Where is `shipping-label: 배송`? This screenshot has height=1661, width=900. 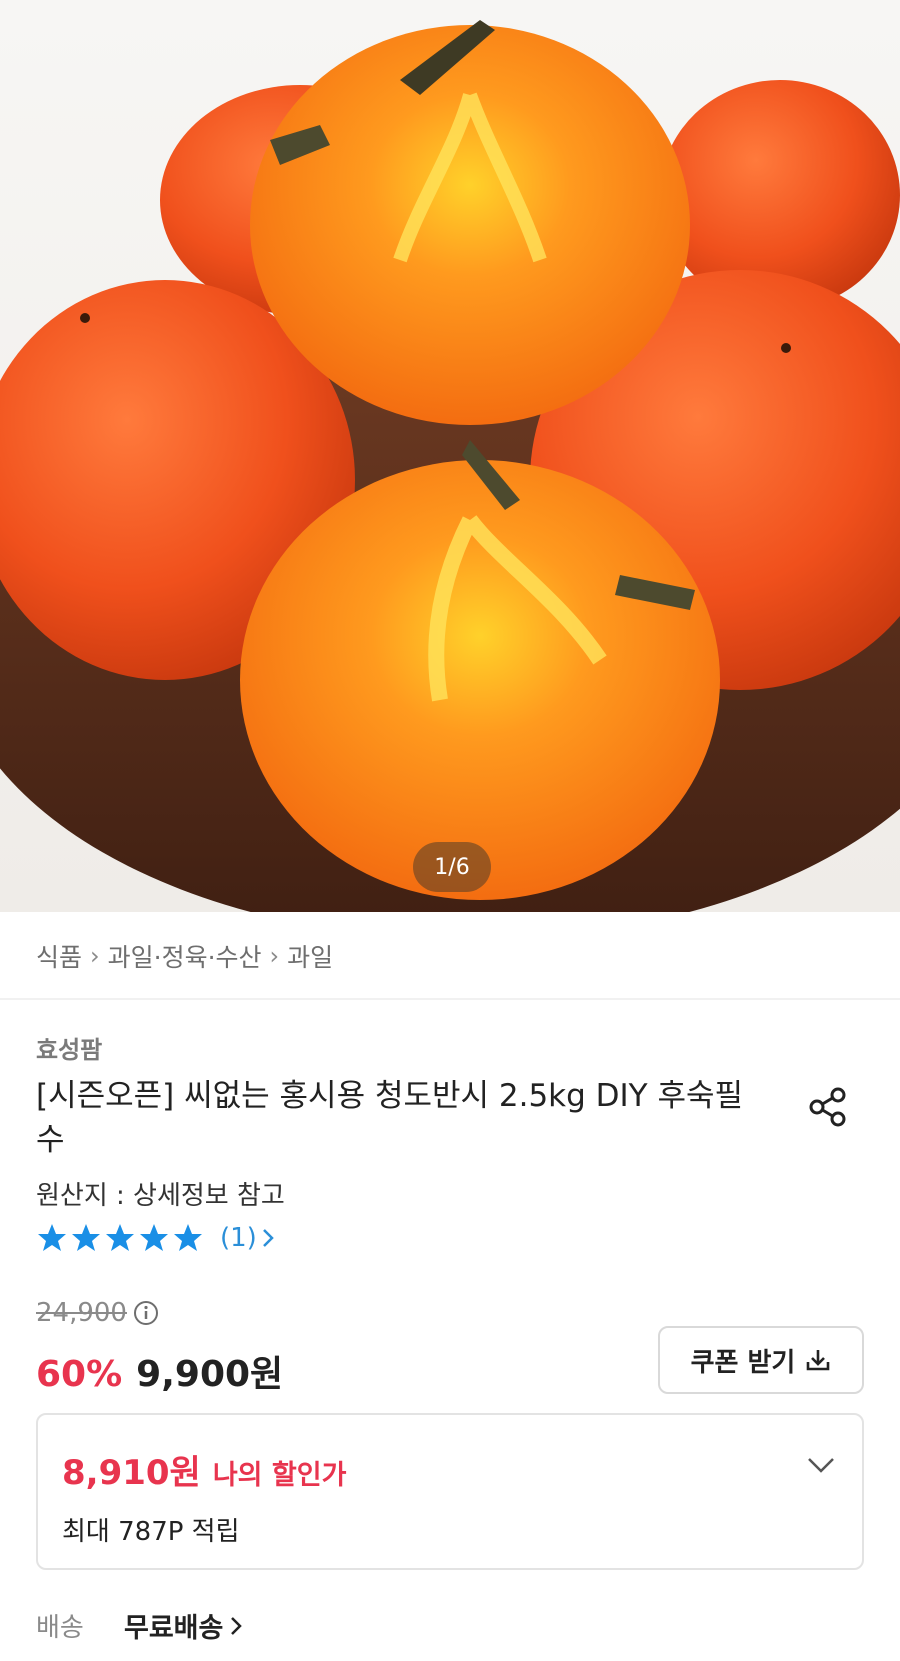 shipping-label: 배송 is located at coordinates (60, 1628).